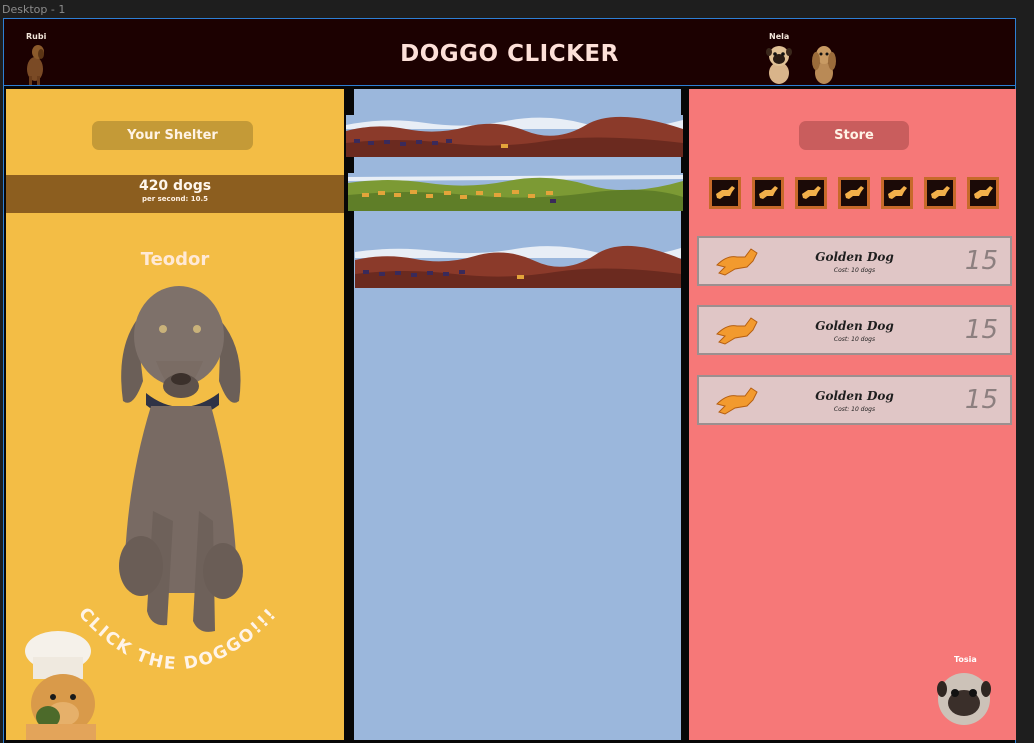 The width and height of the screenshot is (1034, 743). I want to click on dogs-per-second: per second: 10.5, so click(175, 199).